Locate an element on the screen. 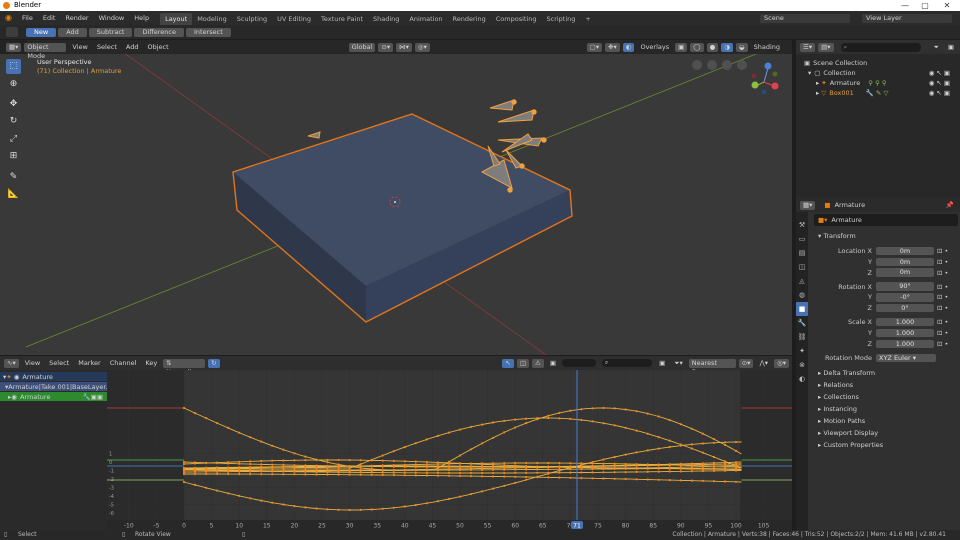 Image resolution: width=960 pixels, height=540 pixels. maximize-icon: ▢ is located at coordinates (925, 5).